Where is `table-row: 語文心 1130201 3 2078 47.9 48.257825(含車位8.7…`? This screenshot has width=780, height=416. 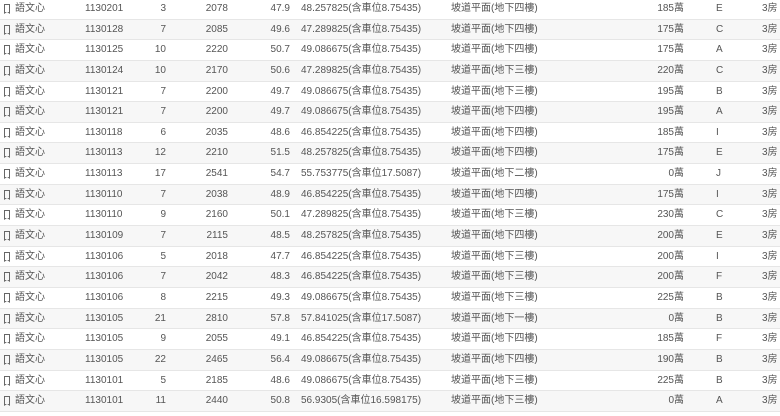 table-row: 語文心 1130201 3 2078 47.9 48.257825(含車位8.7… is located at coordinates (390, 10).